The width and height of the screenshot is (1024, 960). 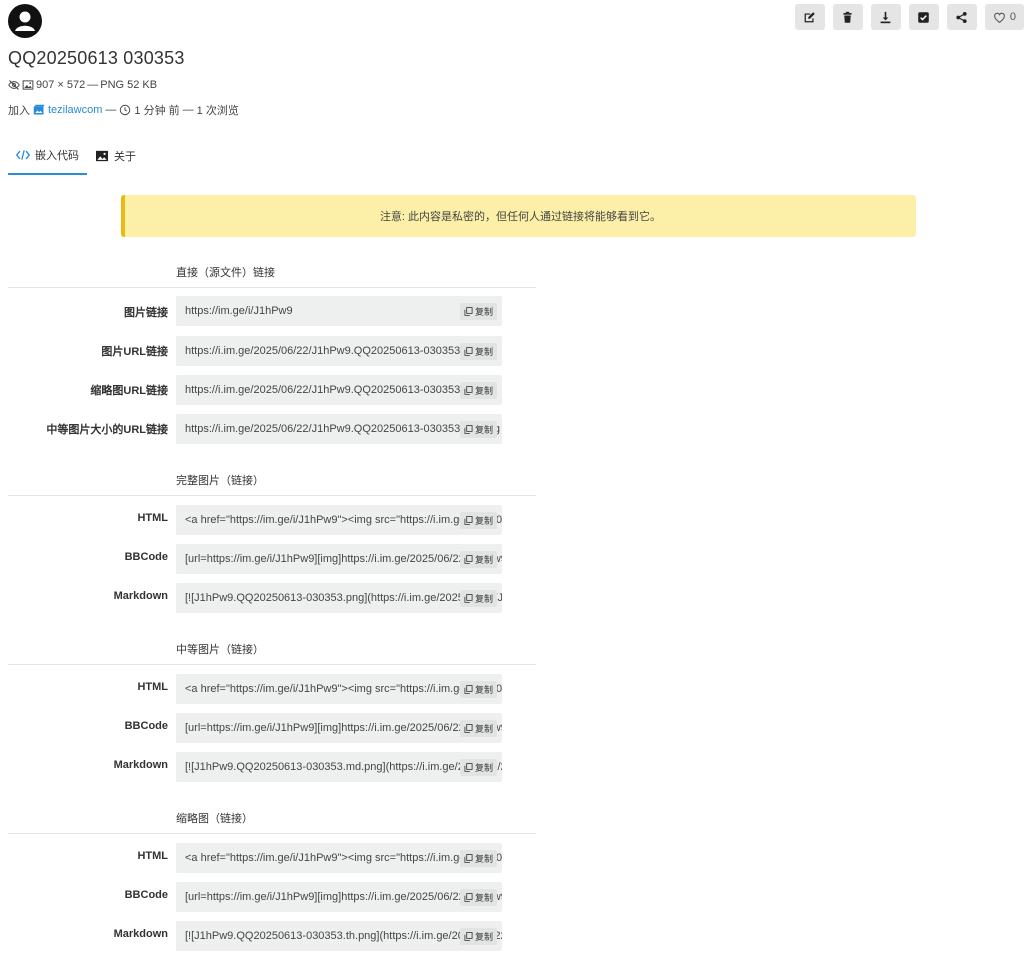 I want to click on image-toolbar: 0, so click(x=909, y=17).